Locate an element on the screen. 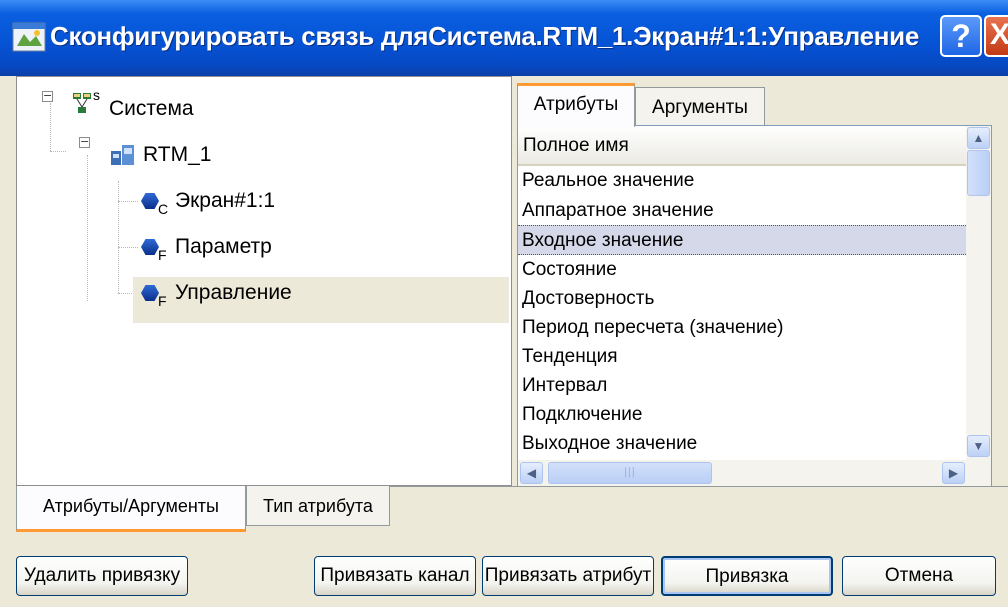 This screenshot has height=607, width=1008. list-item: Аппаратное значение is located at coordinates (742, 211).